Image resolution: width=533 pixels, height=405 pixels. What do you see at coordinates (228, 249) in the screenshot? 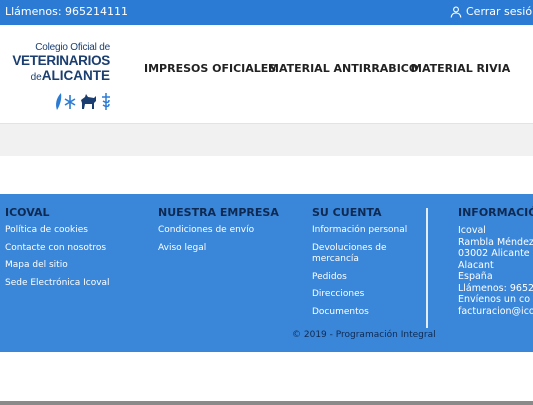
I see `footer-link-aviso-legal: Aviso legal` at bounding box center [228, 249].